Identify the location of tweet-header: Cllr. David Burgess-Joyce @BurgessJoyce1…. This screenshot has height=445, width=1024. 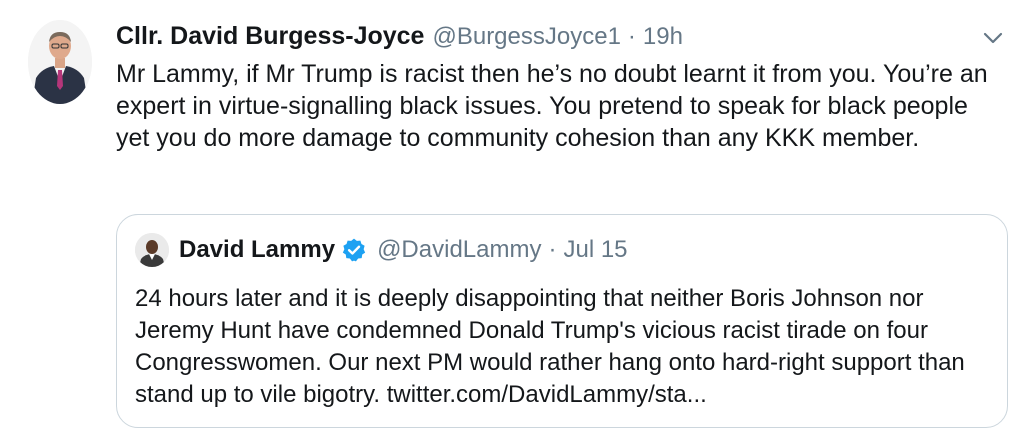
(399, 40).